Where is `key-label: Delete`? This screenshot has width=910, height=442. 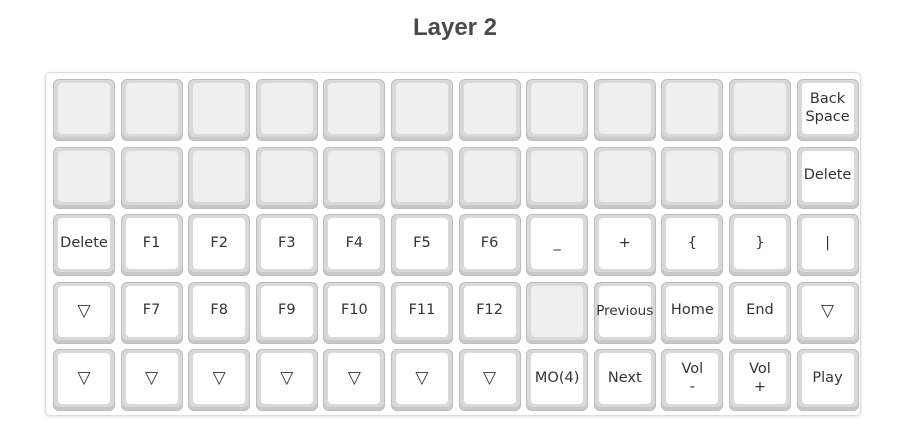
key-label: Delete is located at coordinates (827, 176).